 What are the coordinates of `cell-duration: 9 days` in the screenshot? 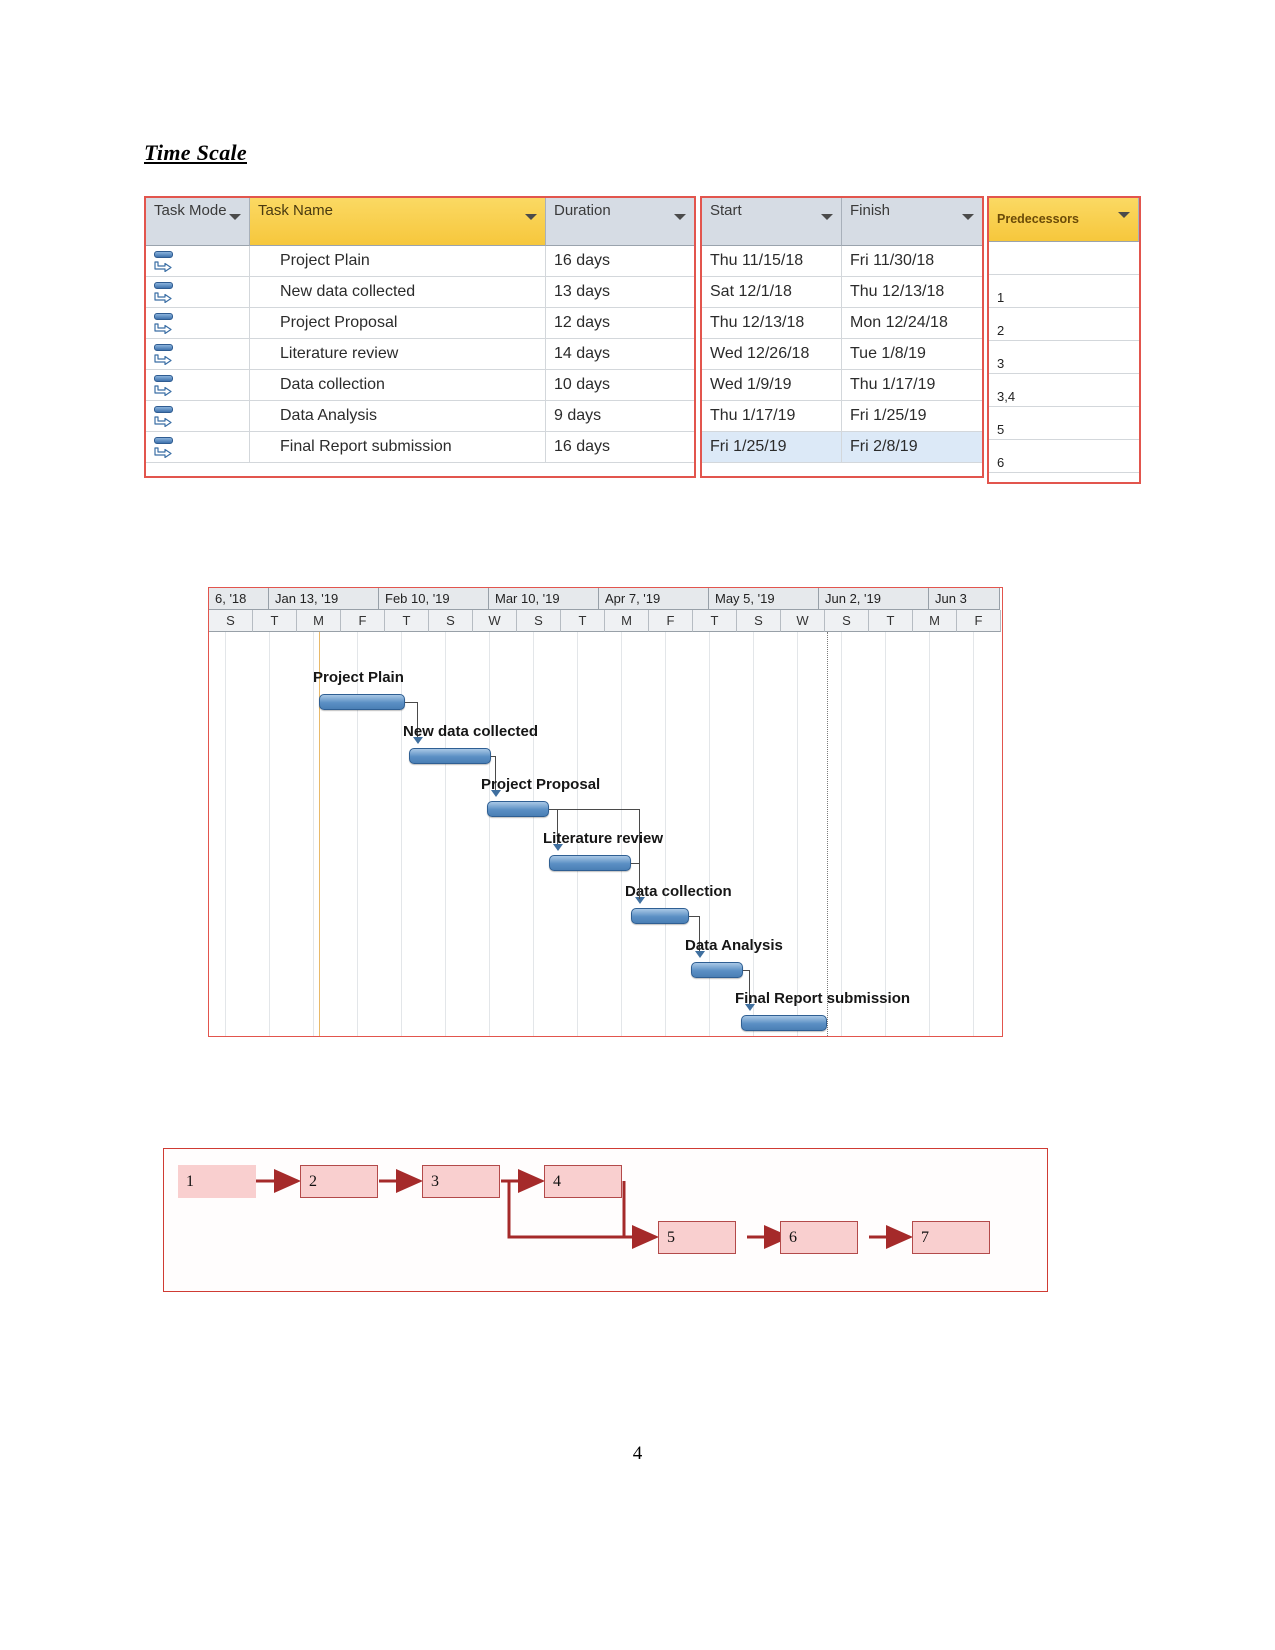 It's located at (620, 416).